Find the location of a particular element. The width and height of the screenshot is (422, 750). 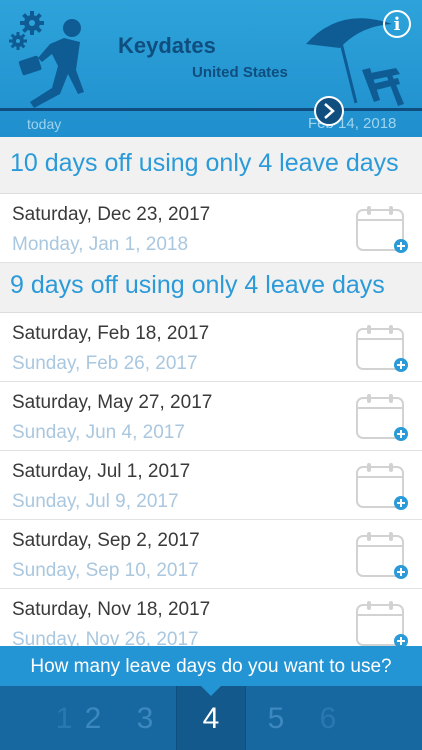

picker-pointer is located at coordinates (211, 691).